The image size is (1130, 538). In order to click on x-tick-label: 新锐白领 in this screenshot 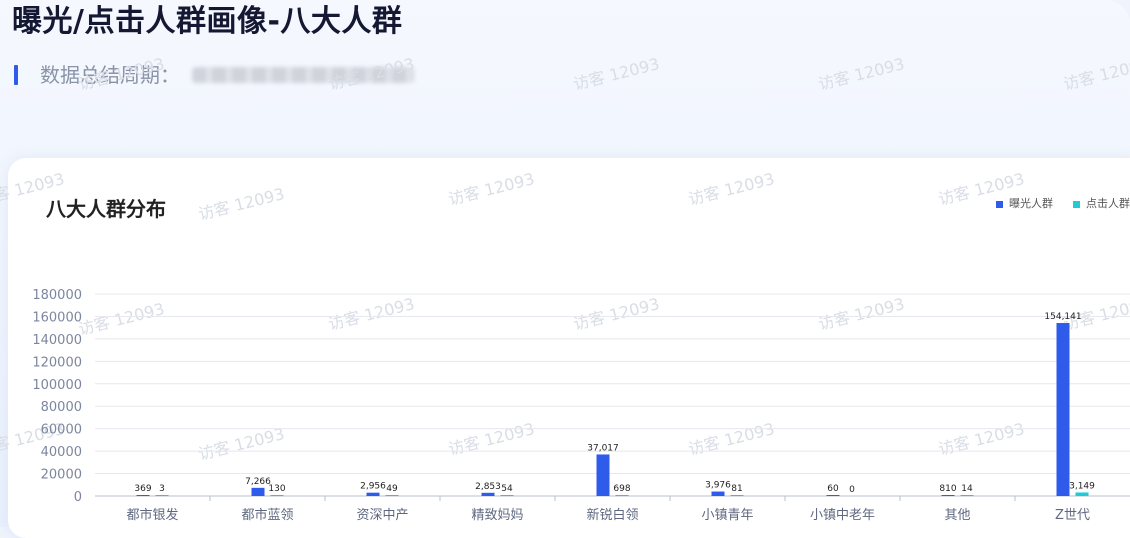, I will do `click(612, 515)`.